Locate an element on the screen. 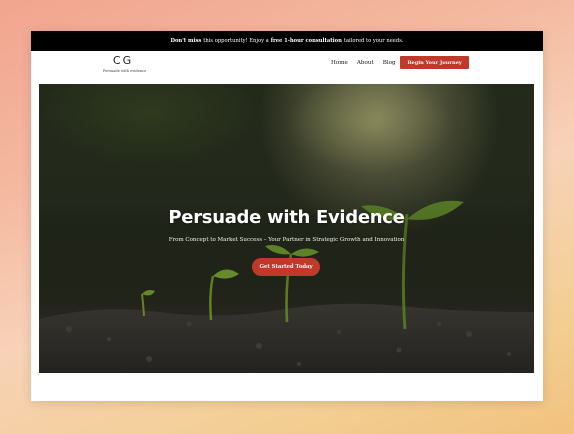 Image resolution: width=574 pixels, height=434 pixels. promo-text: this opportunity! Enjoy a is located at coordinates (236, 41).